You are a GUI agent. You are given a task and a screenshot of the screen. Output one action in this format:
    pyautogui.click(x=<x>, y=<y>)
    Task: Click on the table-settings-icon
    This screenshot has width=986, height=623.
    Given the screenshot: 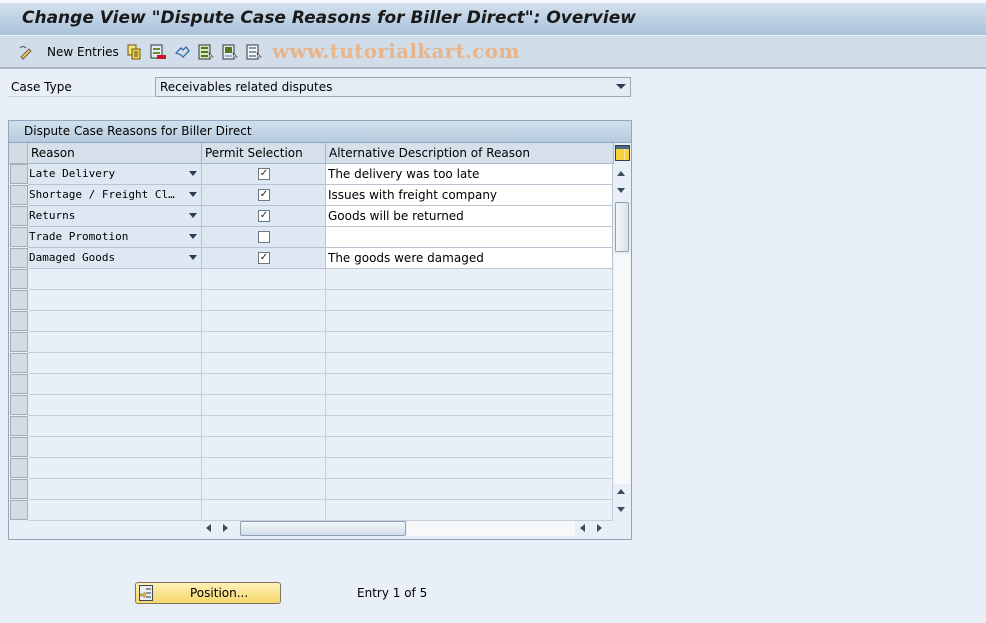 What is the action you would take?
    pyautogui.click(x=622, y=153)
    